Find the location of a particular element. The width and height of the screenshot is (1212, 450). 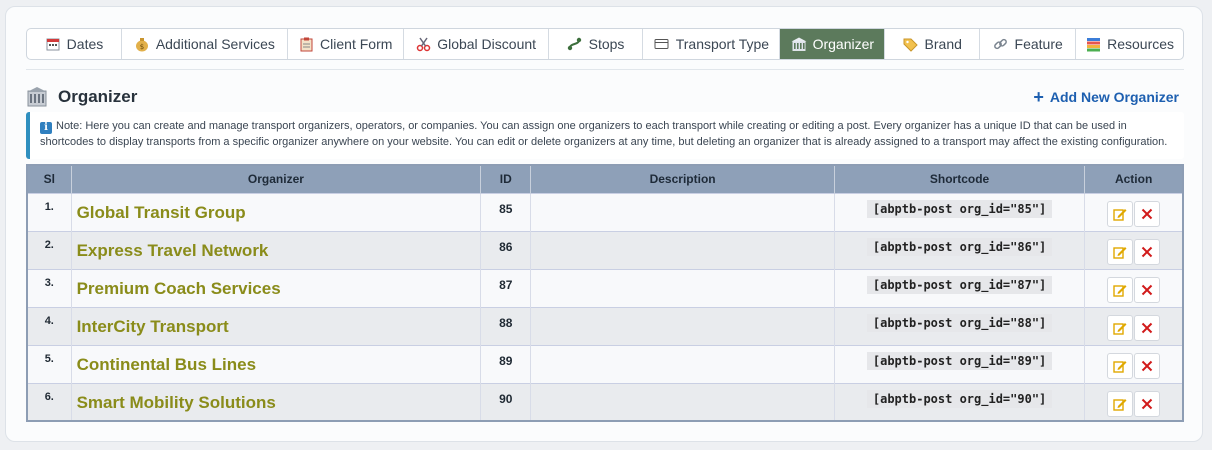

tab-additional-services: $ Additional Services is located at coordinates (205, 44).